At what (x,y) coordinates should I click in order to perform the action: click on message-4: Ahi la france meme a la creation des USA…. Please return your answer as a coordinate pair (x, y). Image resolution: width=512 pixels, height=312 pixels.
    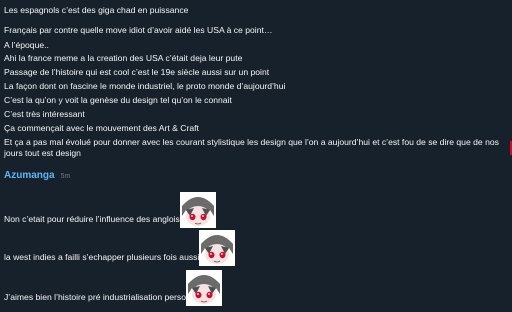
    Looking at the image, I should click on (123, 58).